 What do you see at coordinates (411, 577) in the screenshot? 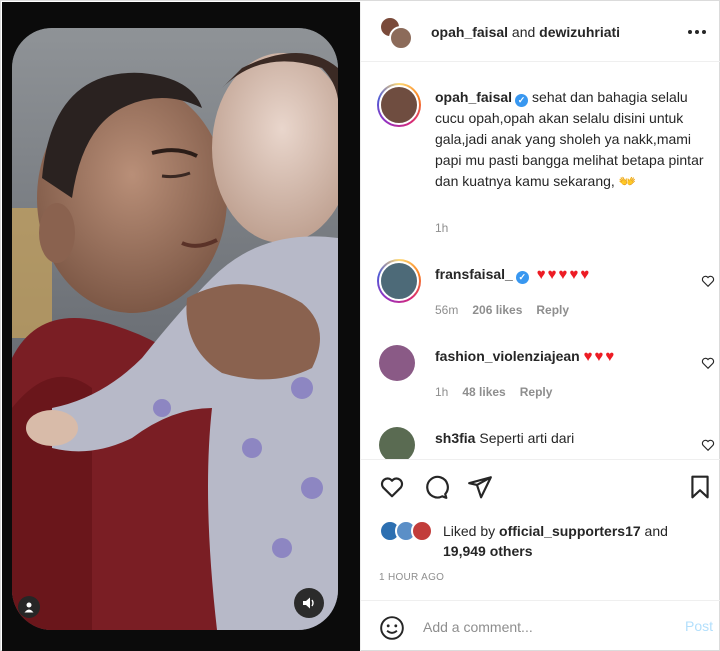
I see `post-timestamp: 1 HOUR AGO` at bounding box center [411, 577].